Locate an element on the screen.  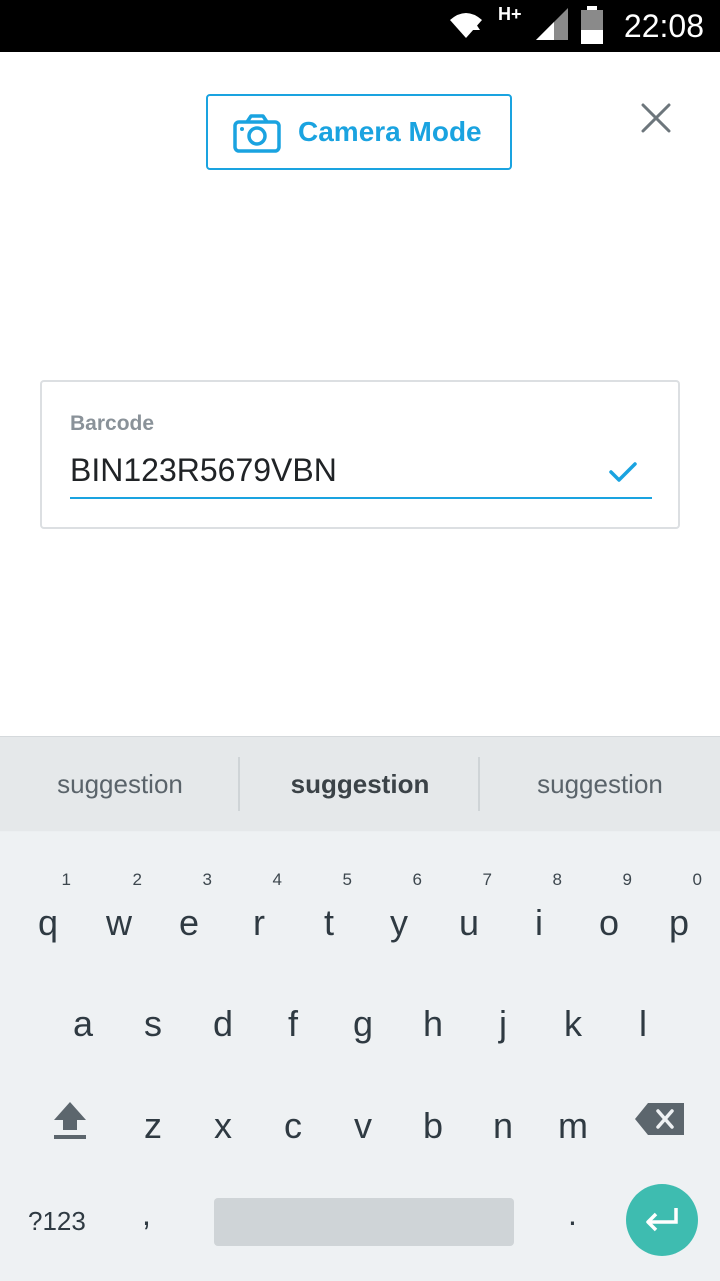
key-m: m is located at coordinates (573, 1113).